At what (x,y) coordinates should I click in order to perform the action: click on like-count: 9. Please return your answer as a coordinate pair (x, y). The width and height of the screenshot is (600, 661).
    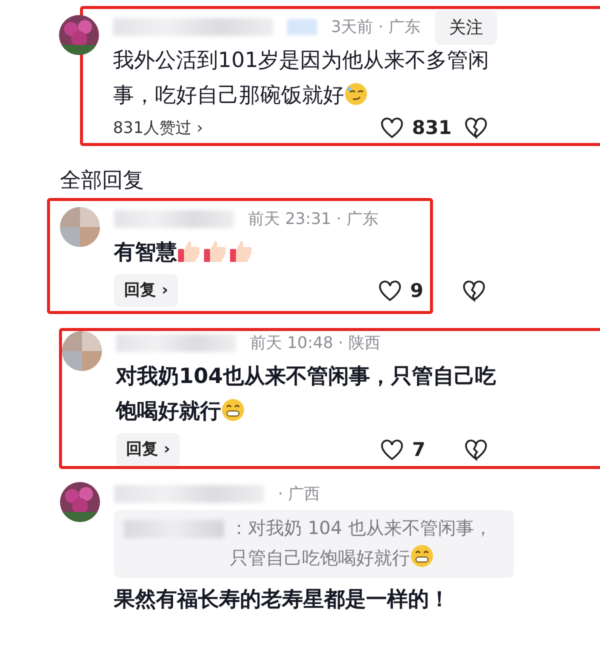
    Looking at the image, I should click on (417, 291).